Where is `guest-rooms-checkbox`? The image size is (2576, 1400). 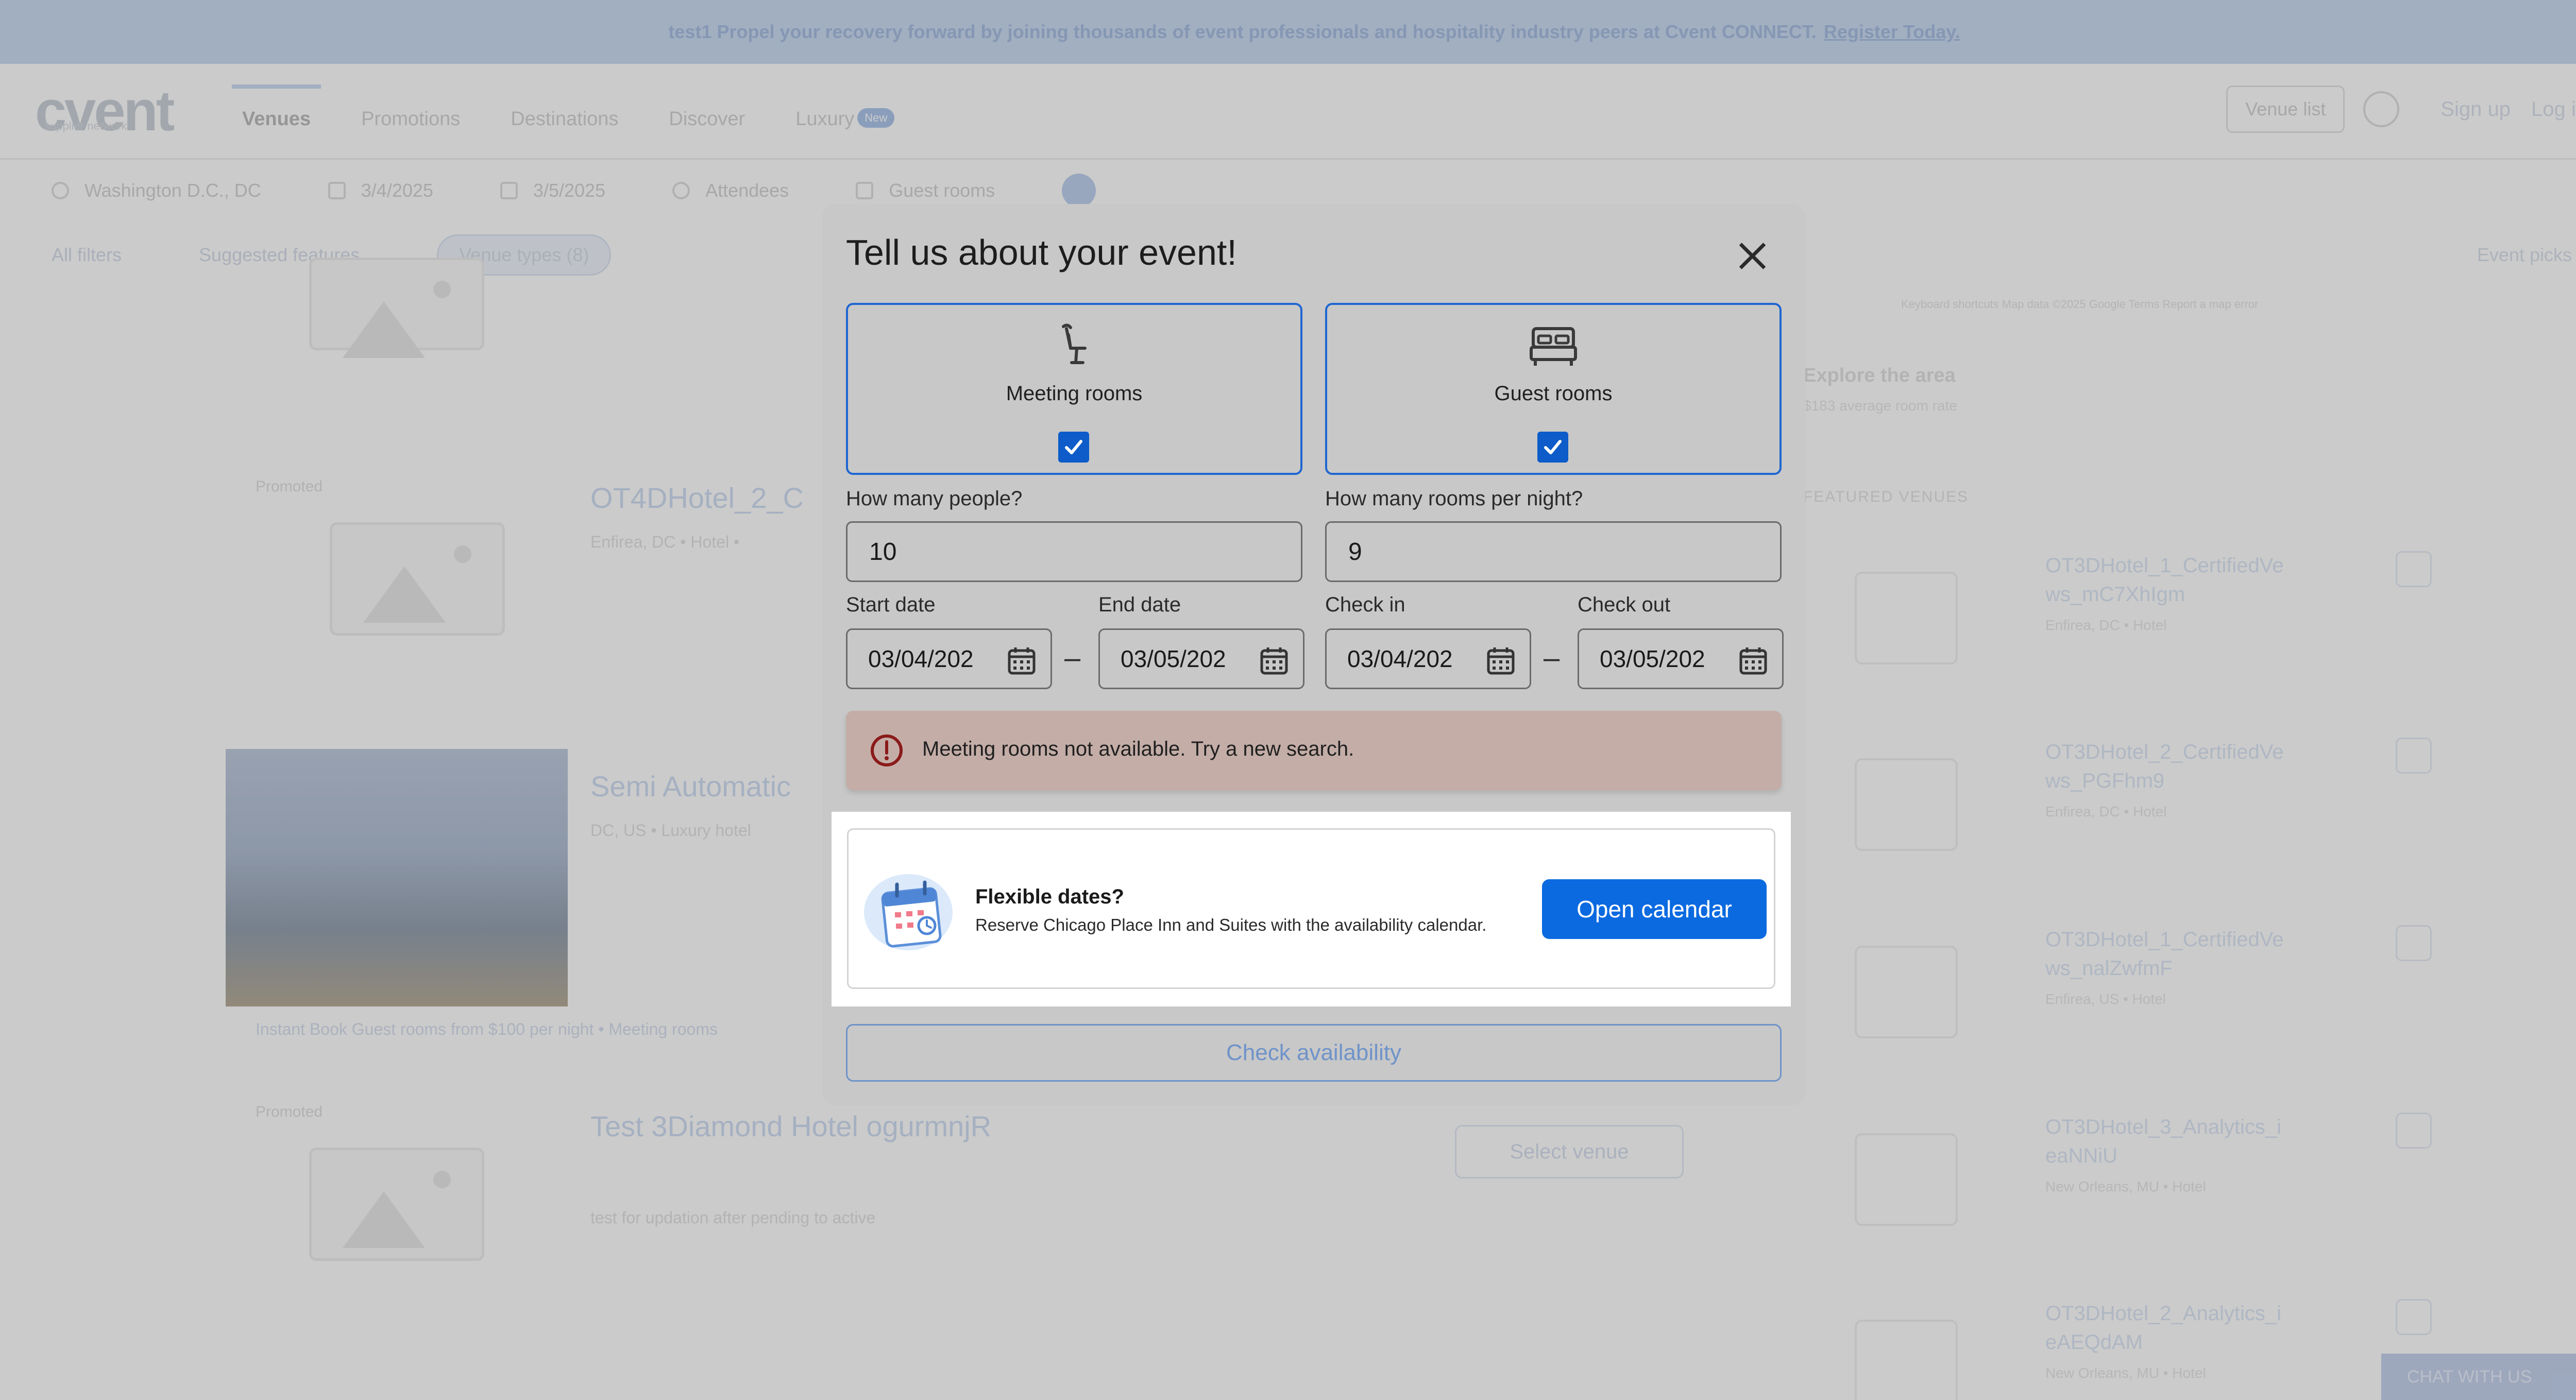 guest-rooms-checkbox is located at coordinates (1552, 447).